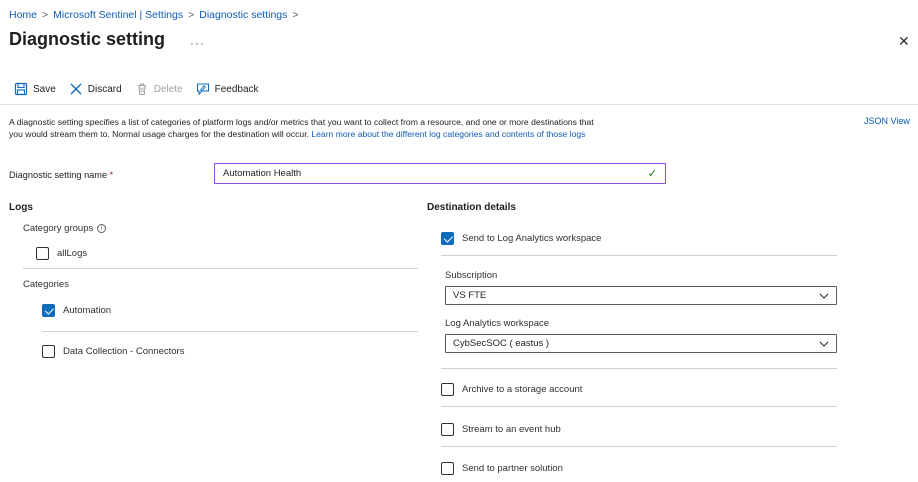 Image resolution: width=918 pixels, height=482 pixels. I want to click on delete-button: Delete, so click(159, 89).